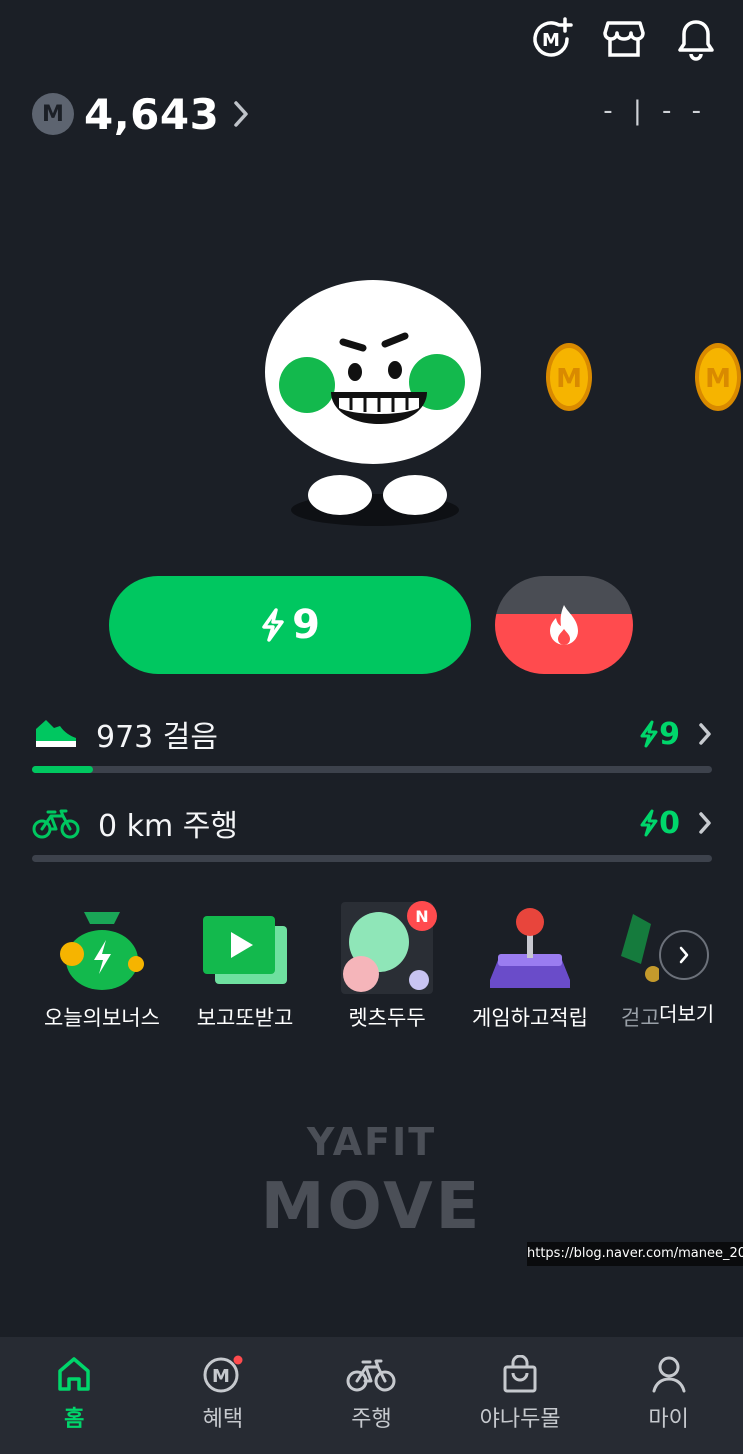  What do you see at coordinates (168, 826) in the screenshot?
I see `ride-label: 0 km 주행` at bounding box center [168, 826].